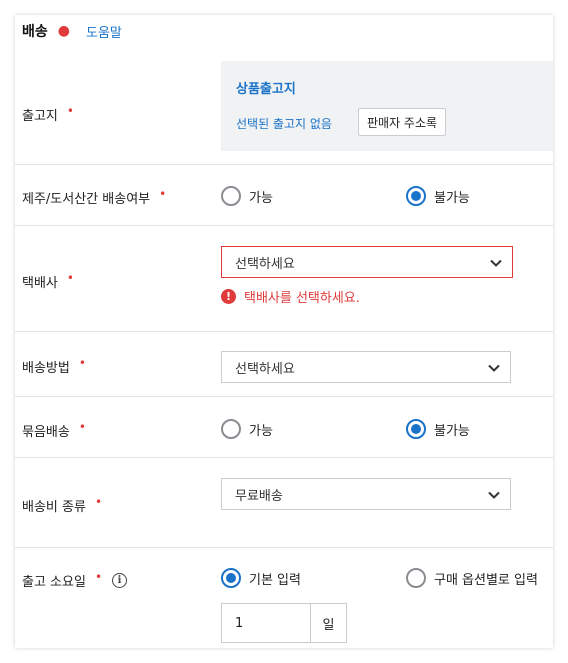 The width and height of the screenshot is (568, 663). What do you see at coordinates (284, 195) in the screenshot?
I see `jeju-row: 제주/도서산간 배송여부 • 가능 불가능` at bounding box center [284, 195].